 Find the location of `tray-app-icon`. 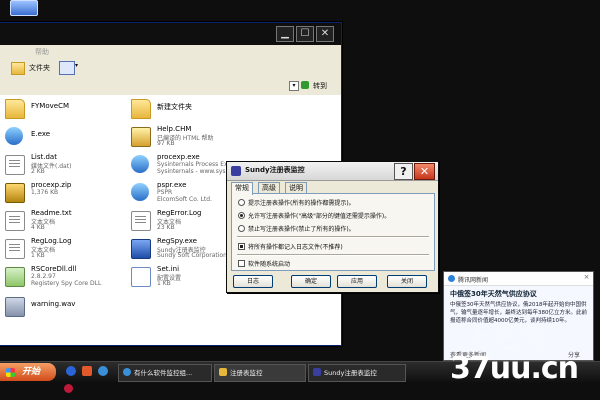

tray-app-icon is located at coordinates (68, 388).